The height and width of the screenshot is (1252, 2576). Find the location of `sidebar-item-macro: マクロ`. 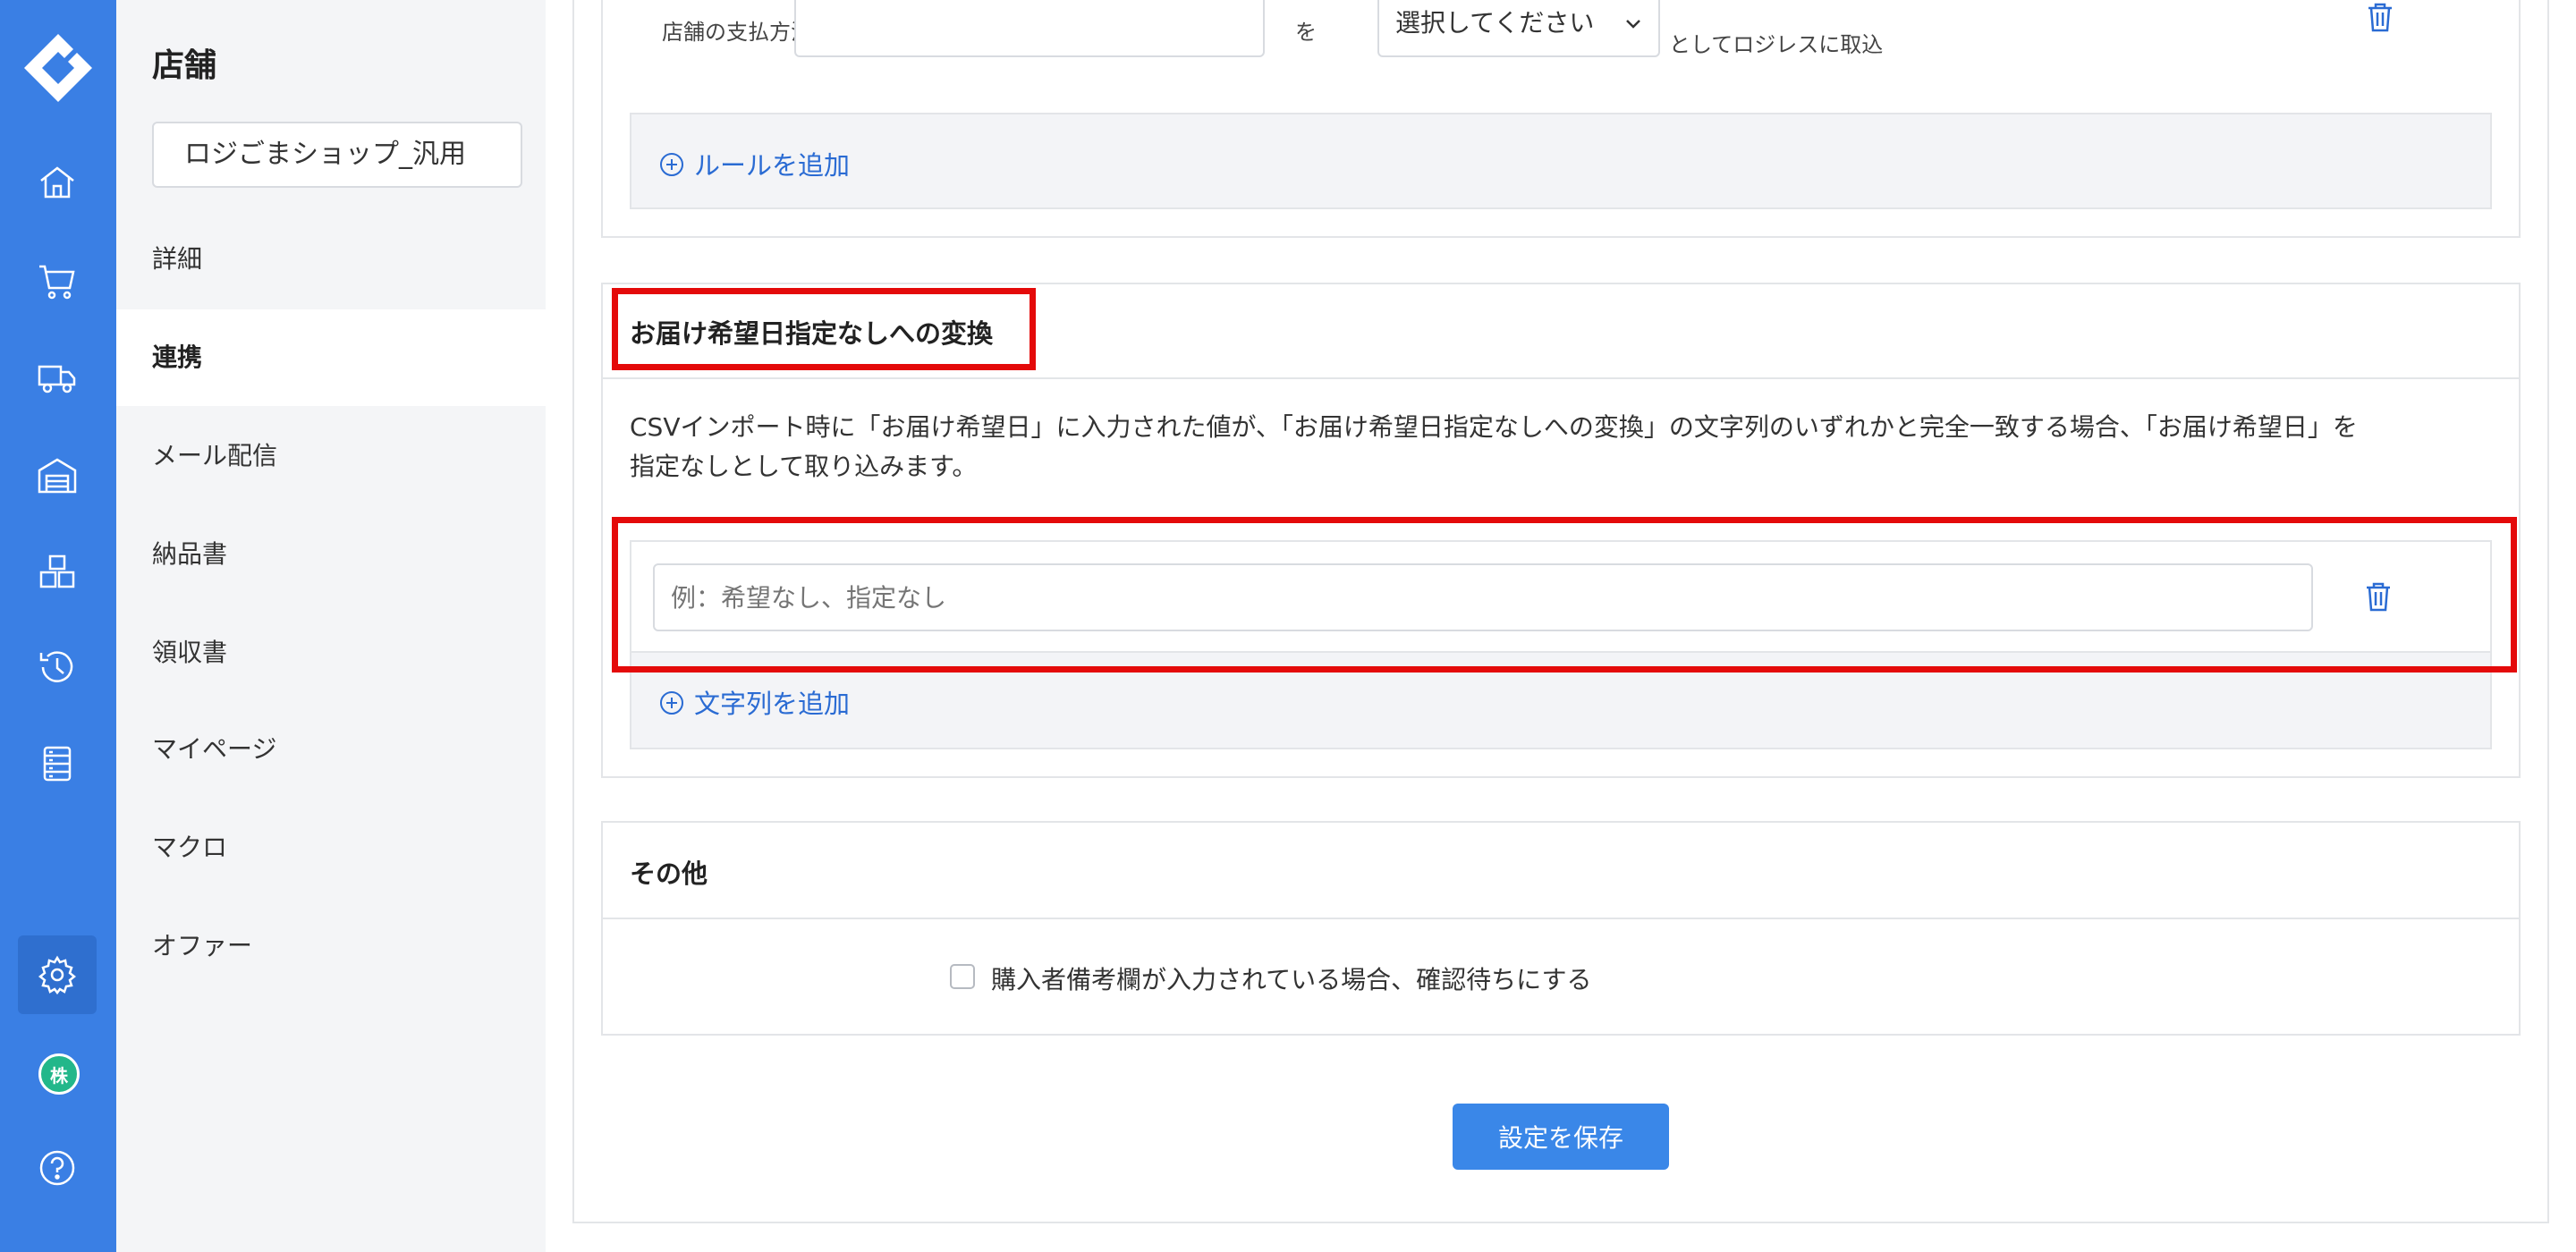

sidebar-item-macro: マクロ is located at coordinates (331, 847).